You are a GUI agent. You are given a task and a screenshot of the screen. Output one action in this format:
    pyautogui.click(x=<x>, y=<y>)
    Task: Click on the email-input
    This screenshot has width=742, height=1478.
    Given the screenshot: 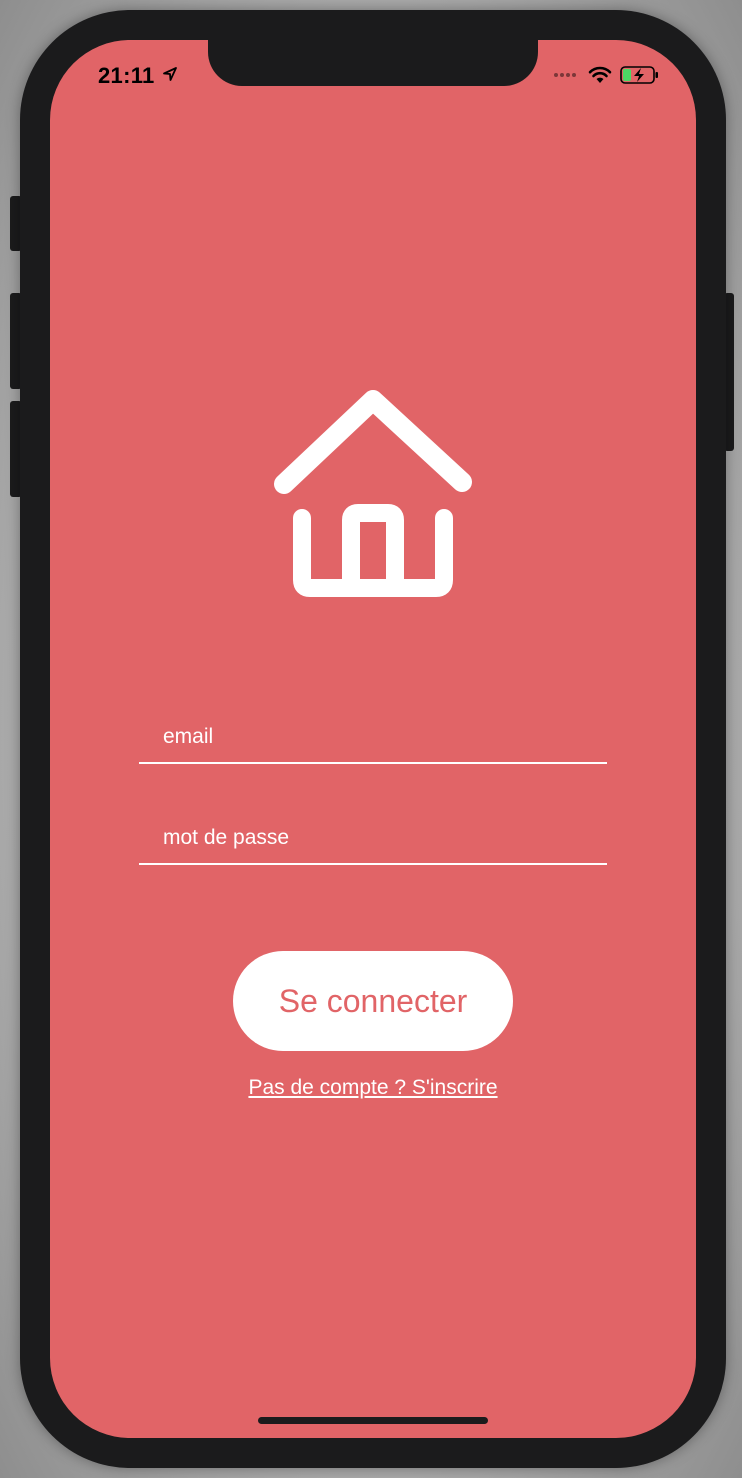 What is the action you would take?
    pyautogui.click(x=373, y=737)
    